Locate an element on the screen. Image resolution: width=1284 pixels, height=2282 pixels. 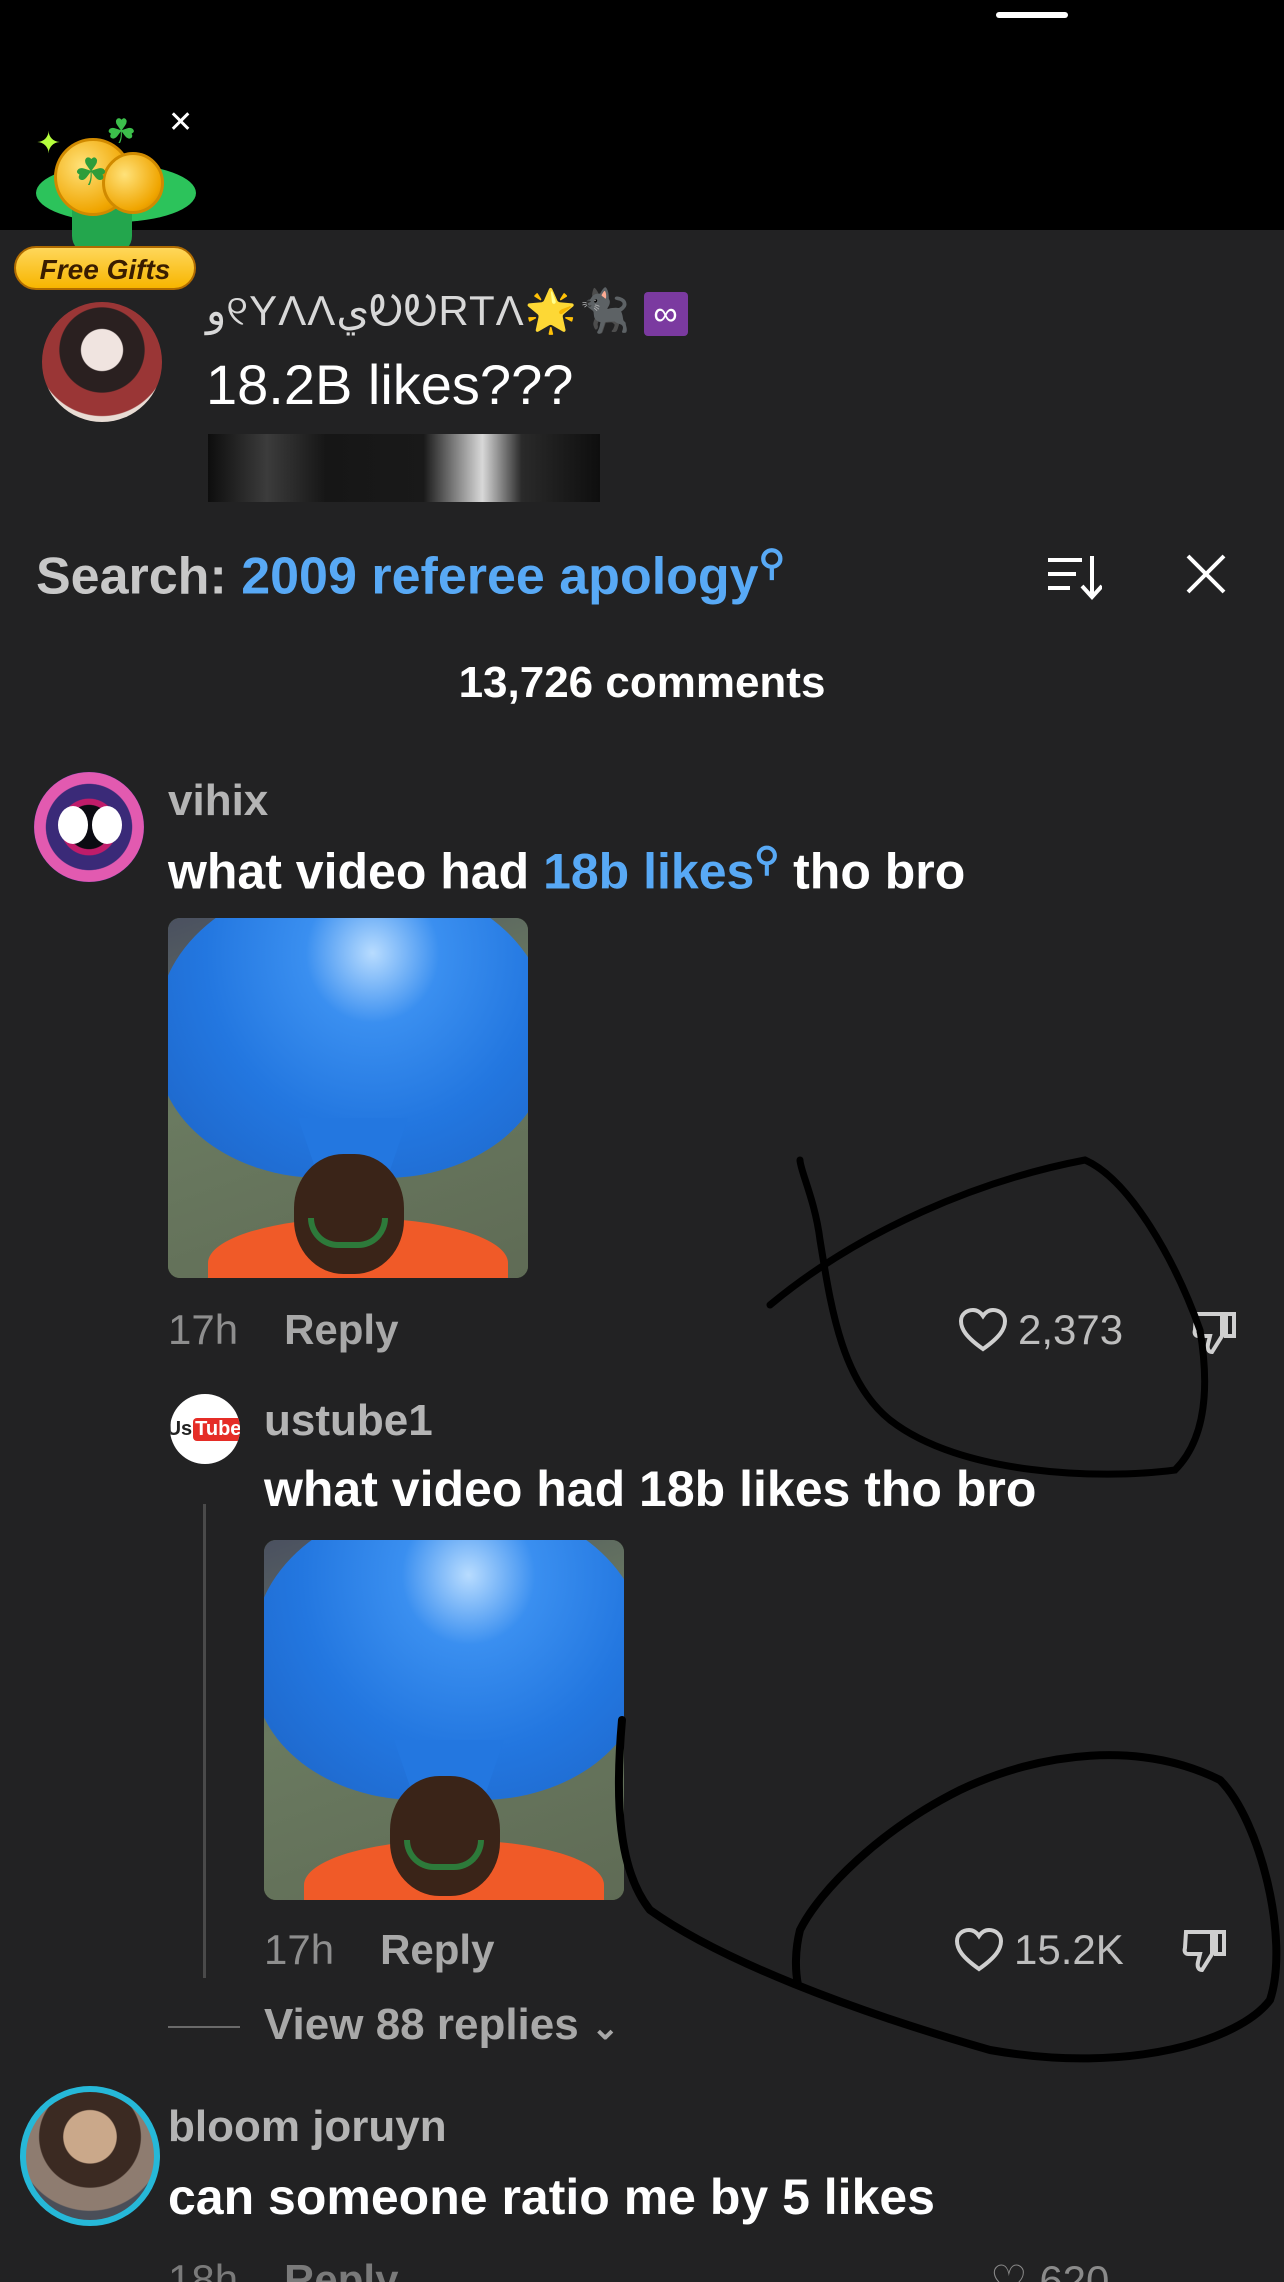
close-icon: ✕ is located at coordinates (180, 123).